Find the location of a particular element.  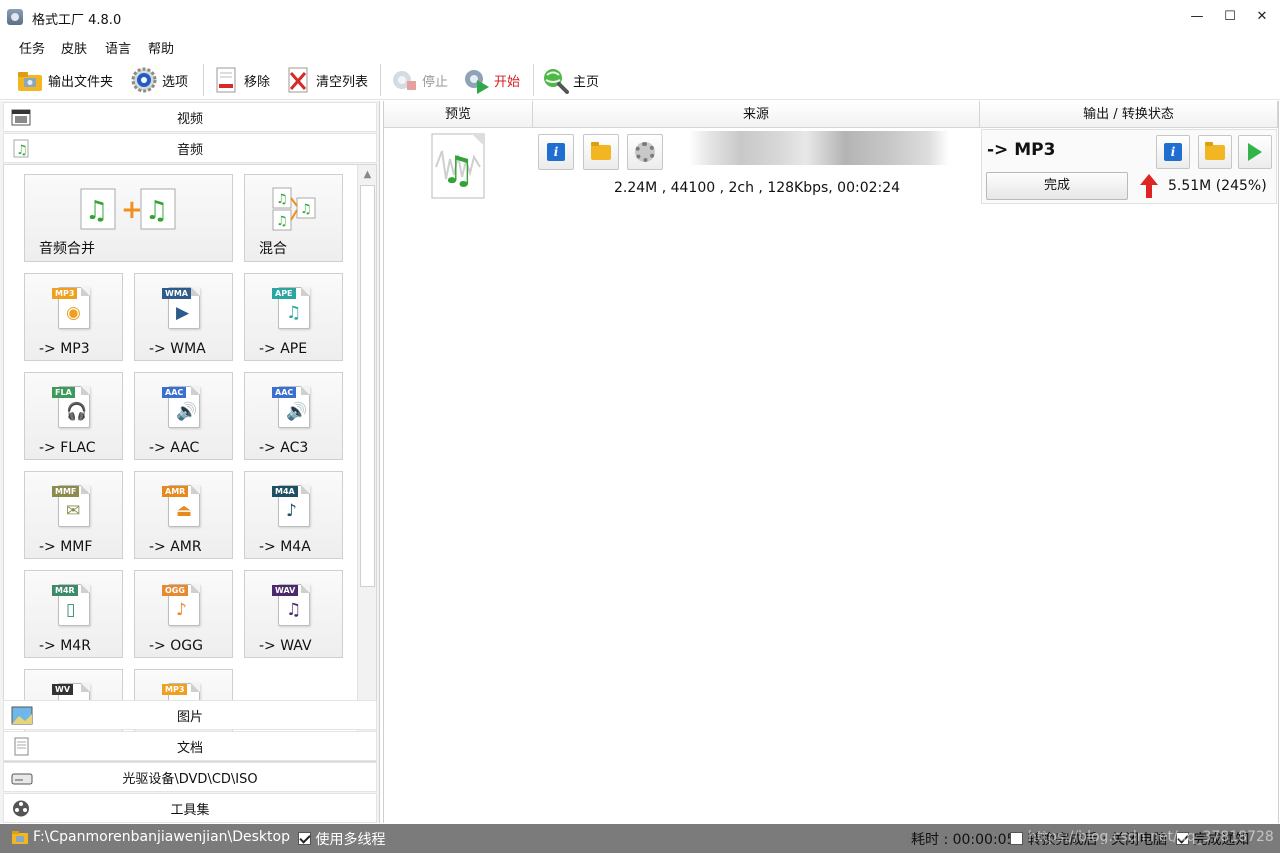

format-glyph: ⏏ is located at coordinates (184, 511).